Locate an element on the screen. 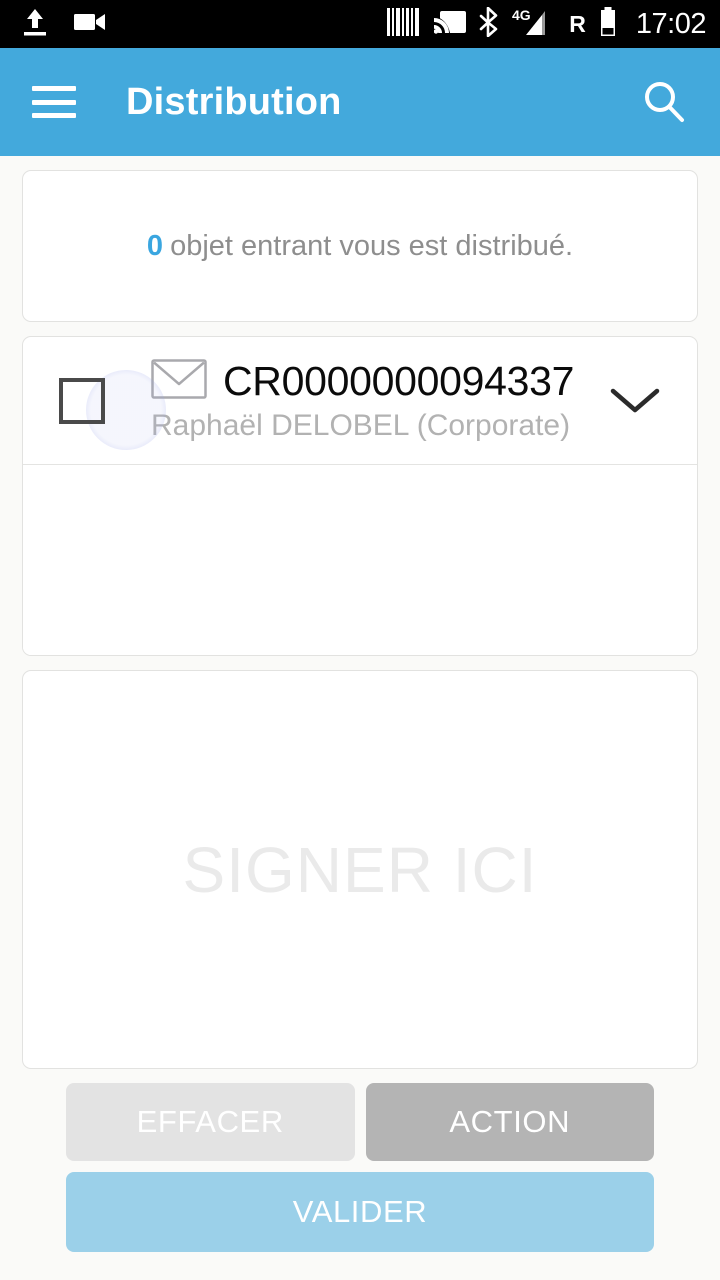 The image size is (720, 1280). validate-button: VALIDER is located at coordinates (360, 1212).